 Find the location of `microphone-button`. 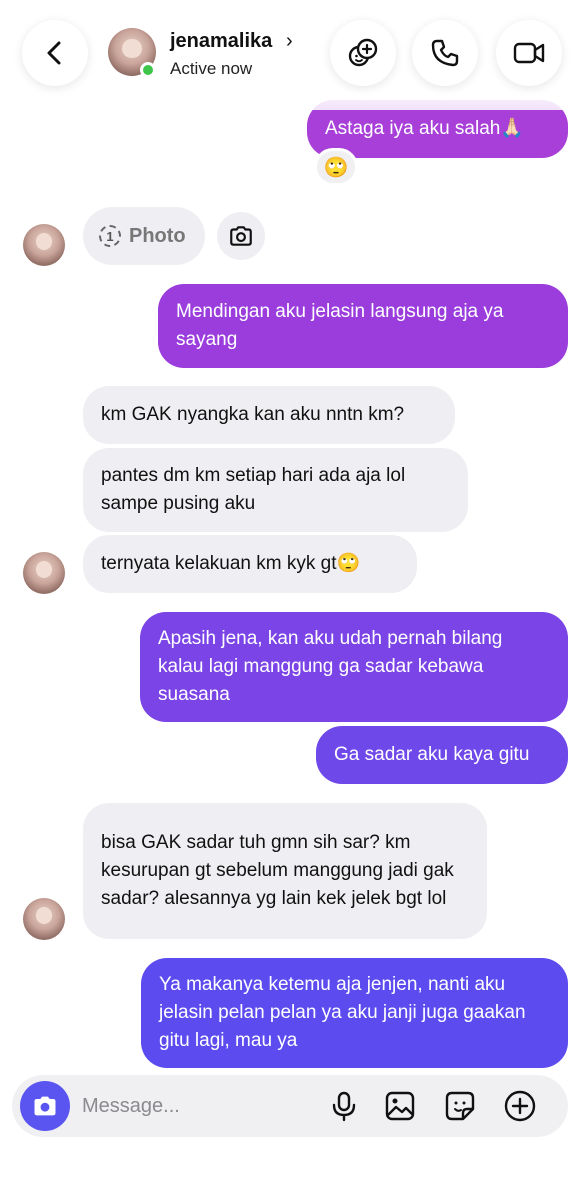

microphone-button is located at coordinates (344, 1106).